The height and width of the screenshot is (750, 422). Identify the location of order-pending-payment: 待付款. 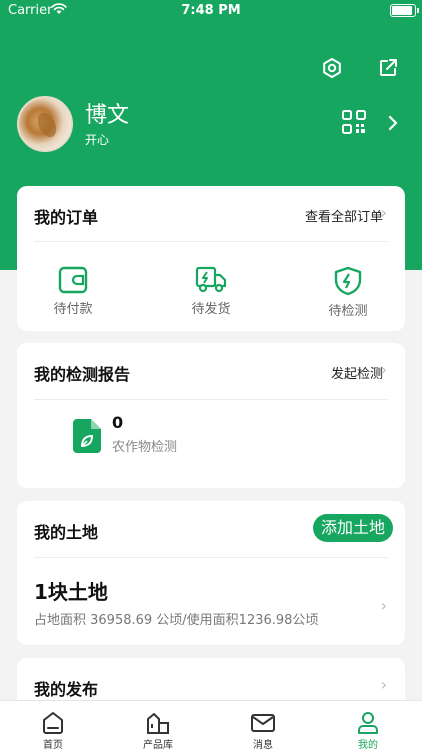
(73, 291).